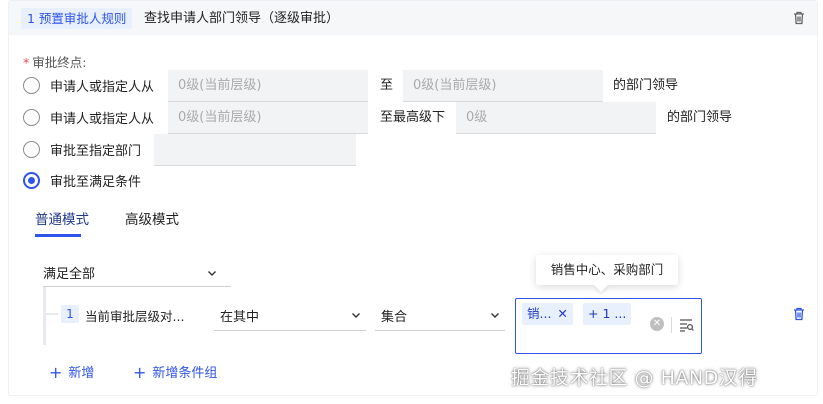 The width and height of the screenshot is (823, 404). What do you see at coordinates (413, 117) in the screenshot?
I see `to-top-label: 至最高级下` at bounding box center [413, 117].